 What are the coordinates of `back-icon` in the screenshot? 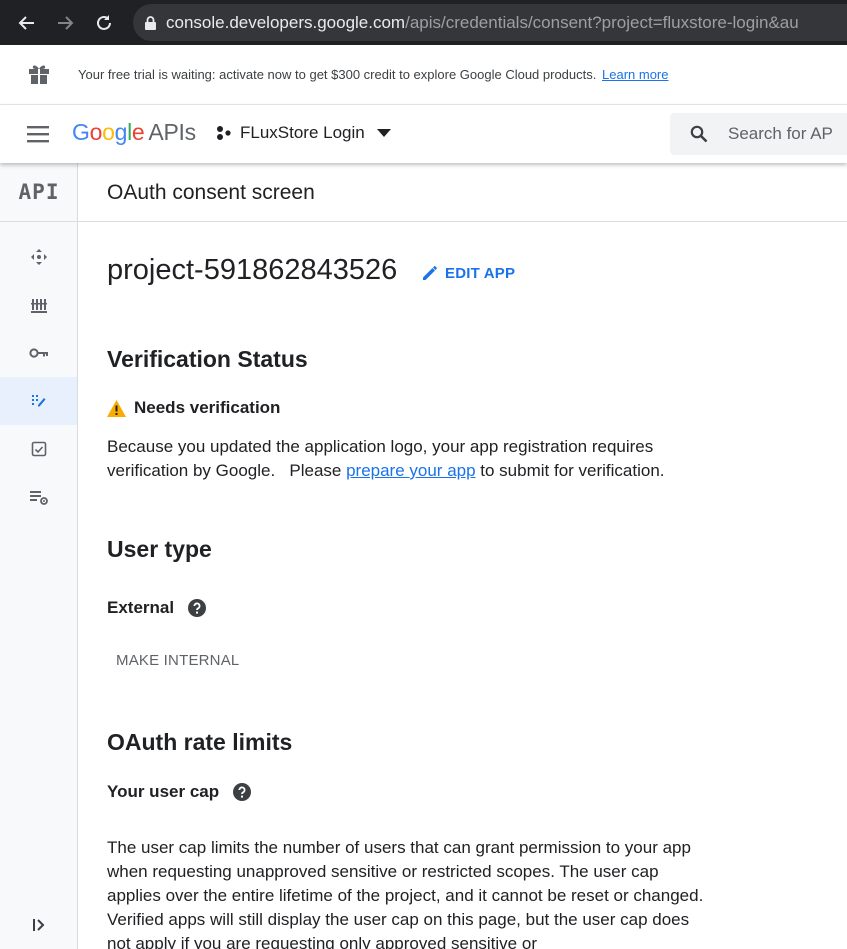 It's located at (27, 22).